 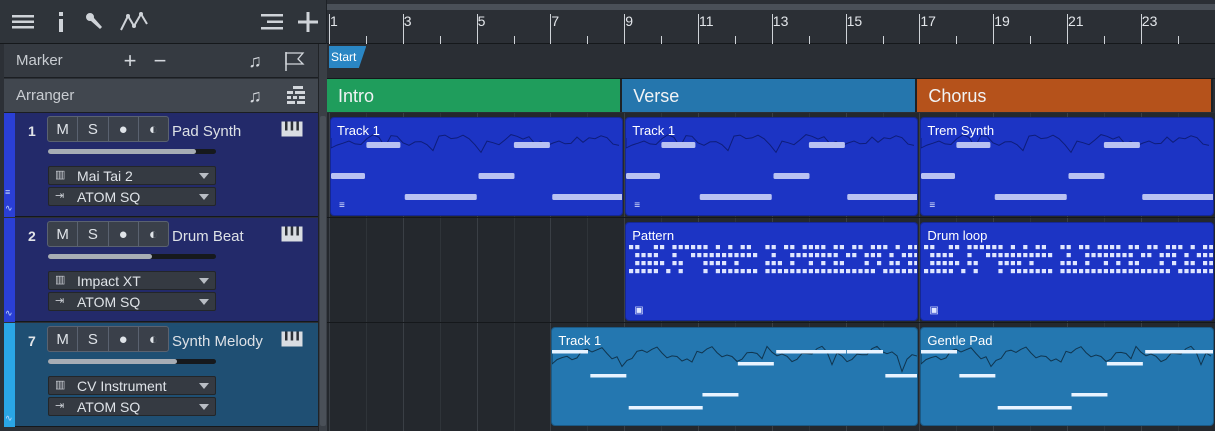 I want to click on track-header-pad-synth: ≡ ∿ 1 M S ● ◐ Pad Synth ▥ Mai Tai 2 ⇥ ATOM SQ, so click(x=161, y=165).